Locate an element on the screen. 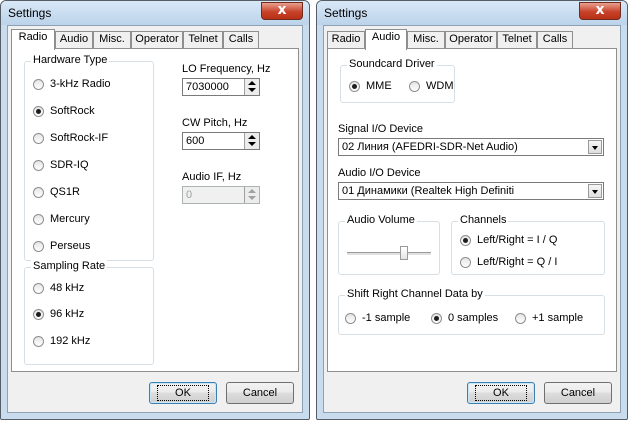 The image size is (628, 422). lo-frequency-label: LO Frequency, Hz is located at coordinates (226, 69).